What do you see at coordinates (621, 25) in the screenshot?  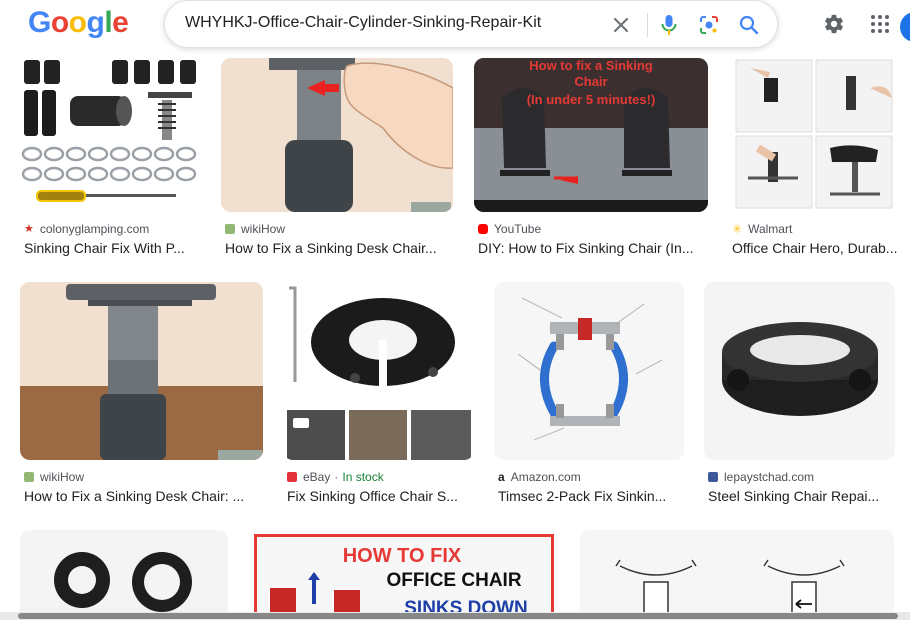 I see `clear-icon` at bounding box center [621, 25].